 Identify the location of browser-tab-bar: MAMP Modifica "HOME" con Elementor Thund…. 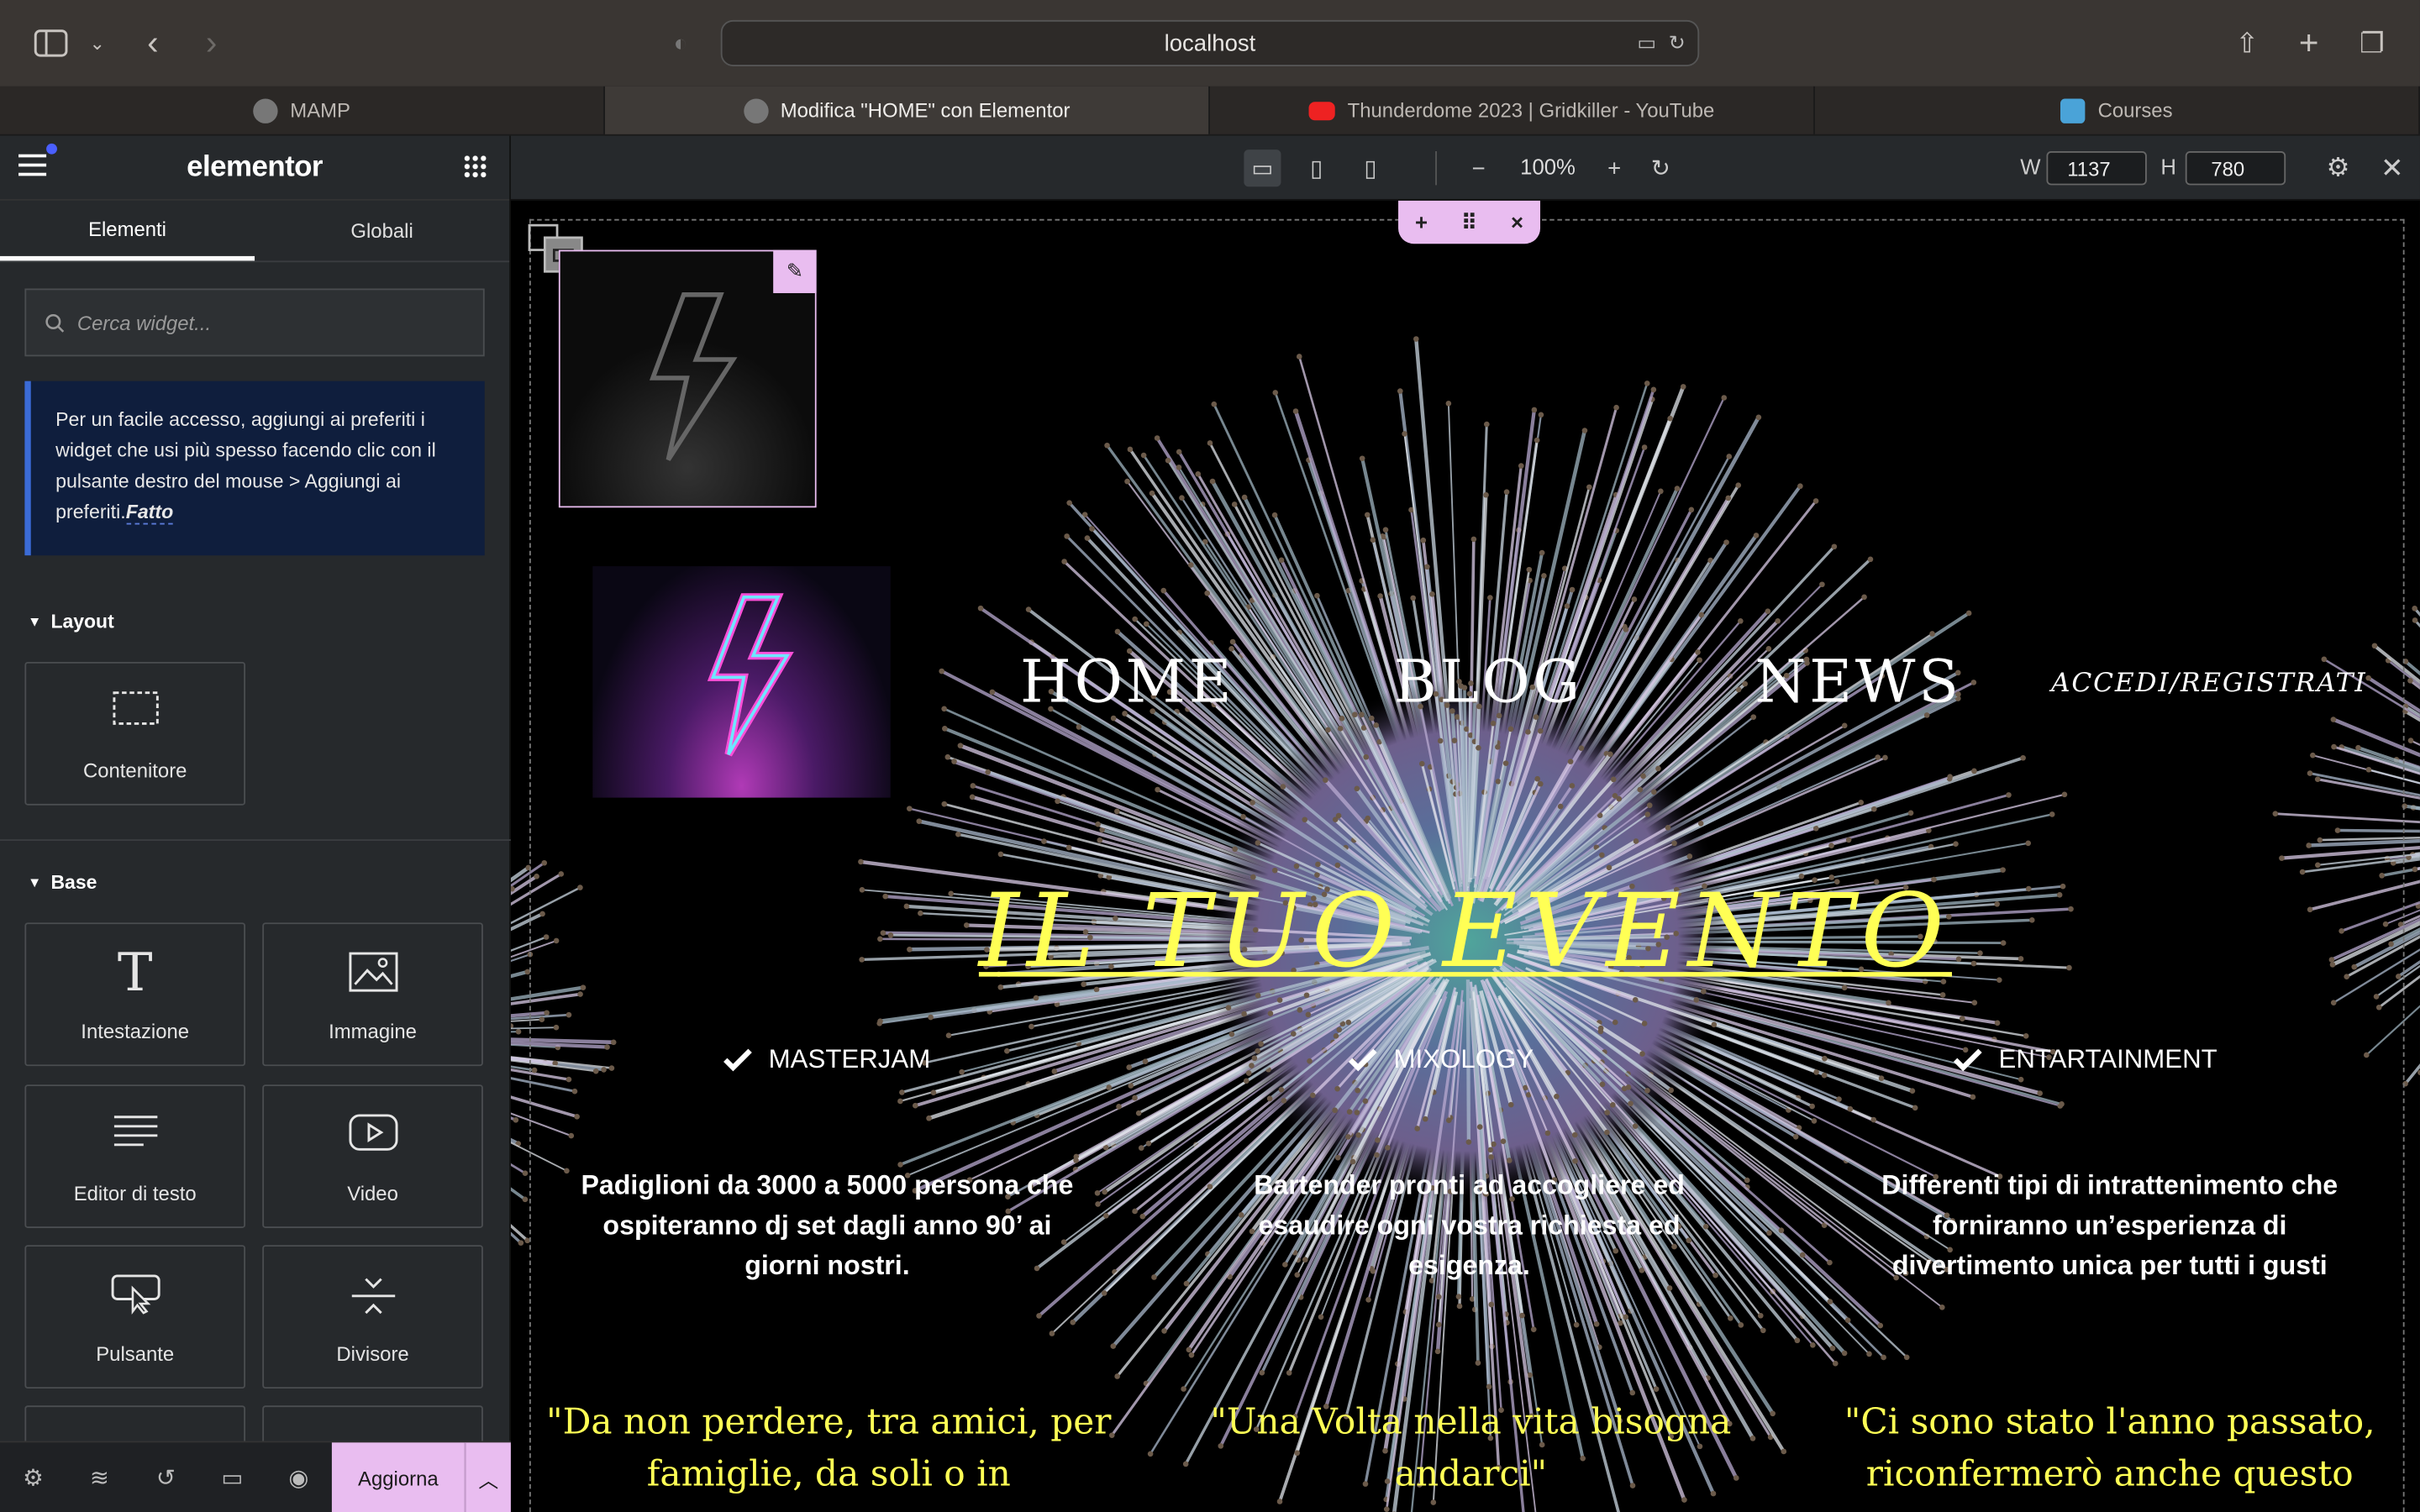
(1210, 111).